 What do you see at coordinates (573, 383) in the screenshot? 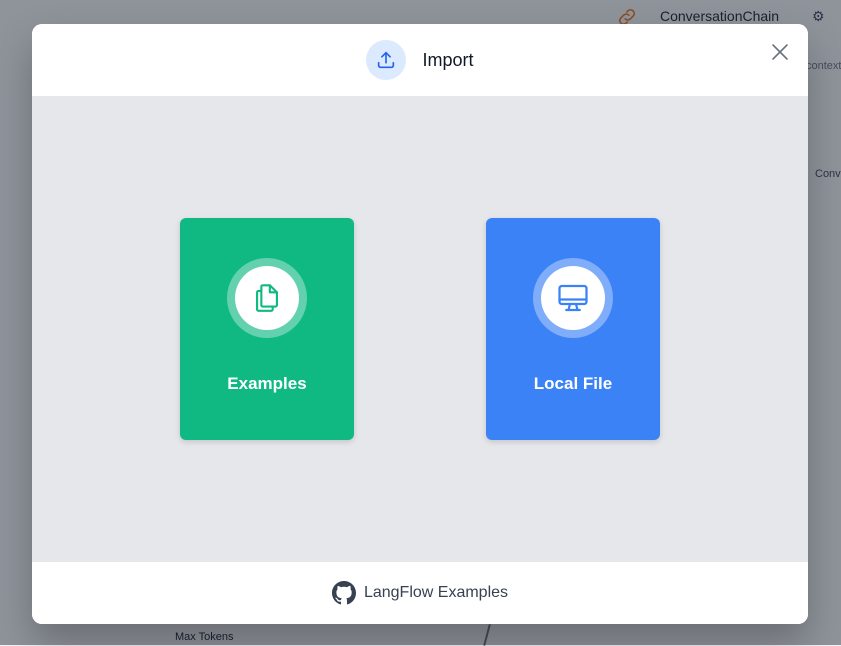
I see `local-file-label: Local File` at bounding box center [573, 383].